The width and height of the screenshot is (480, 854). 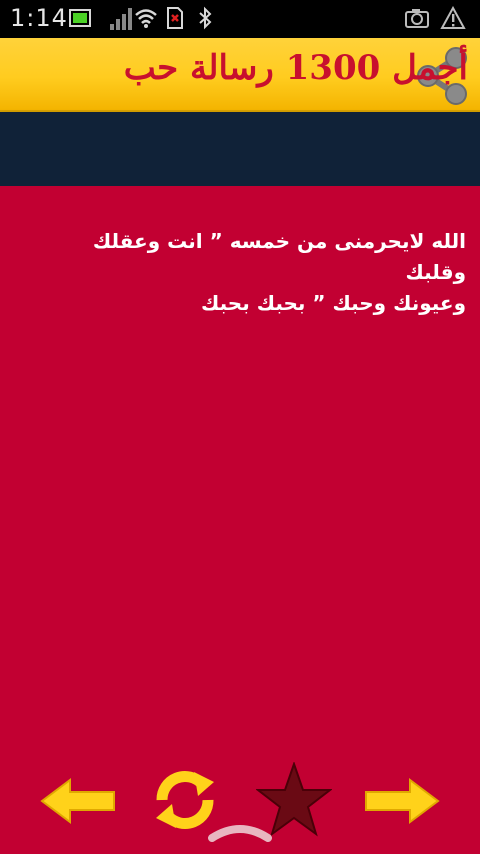 I want to click on app-title: أجمل 1300 رسالة حب, so click(x=295, y=68).